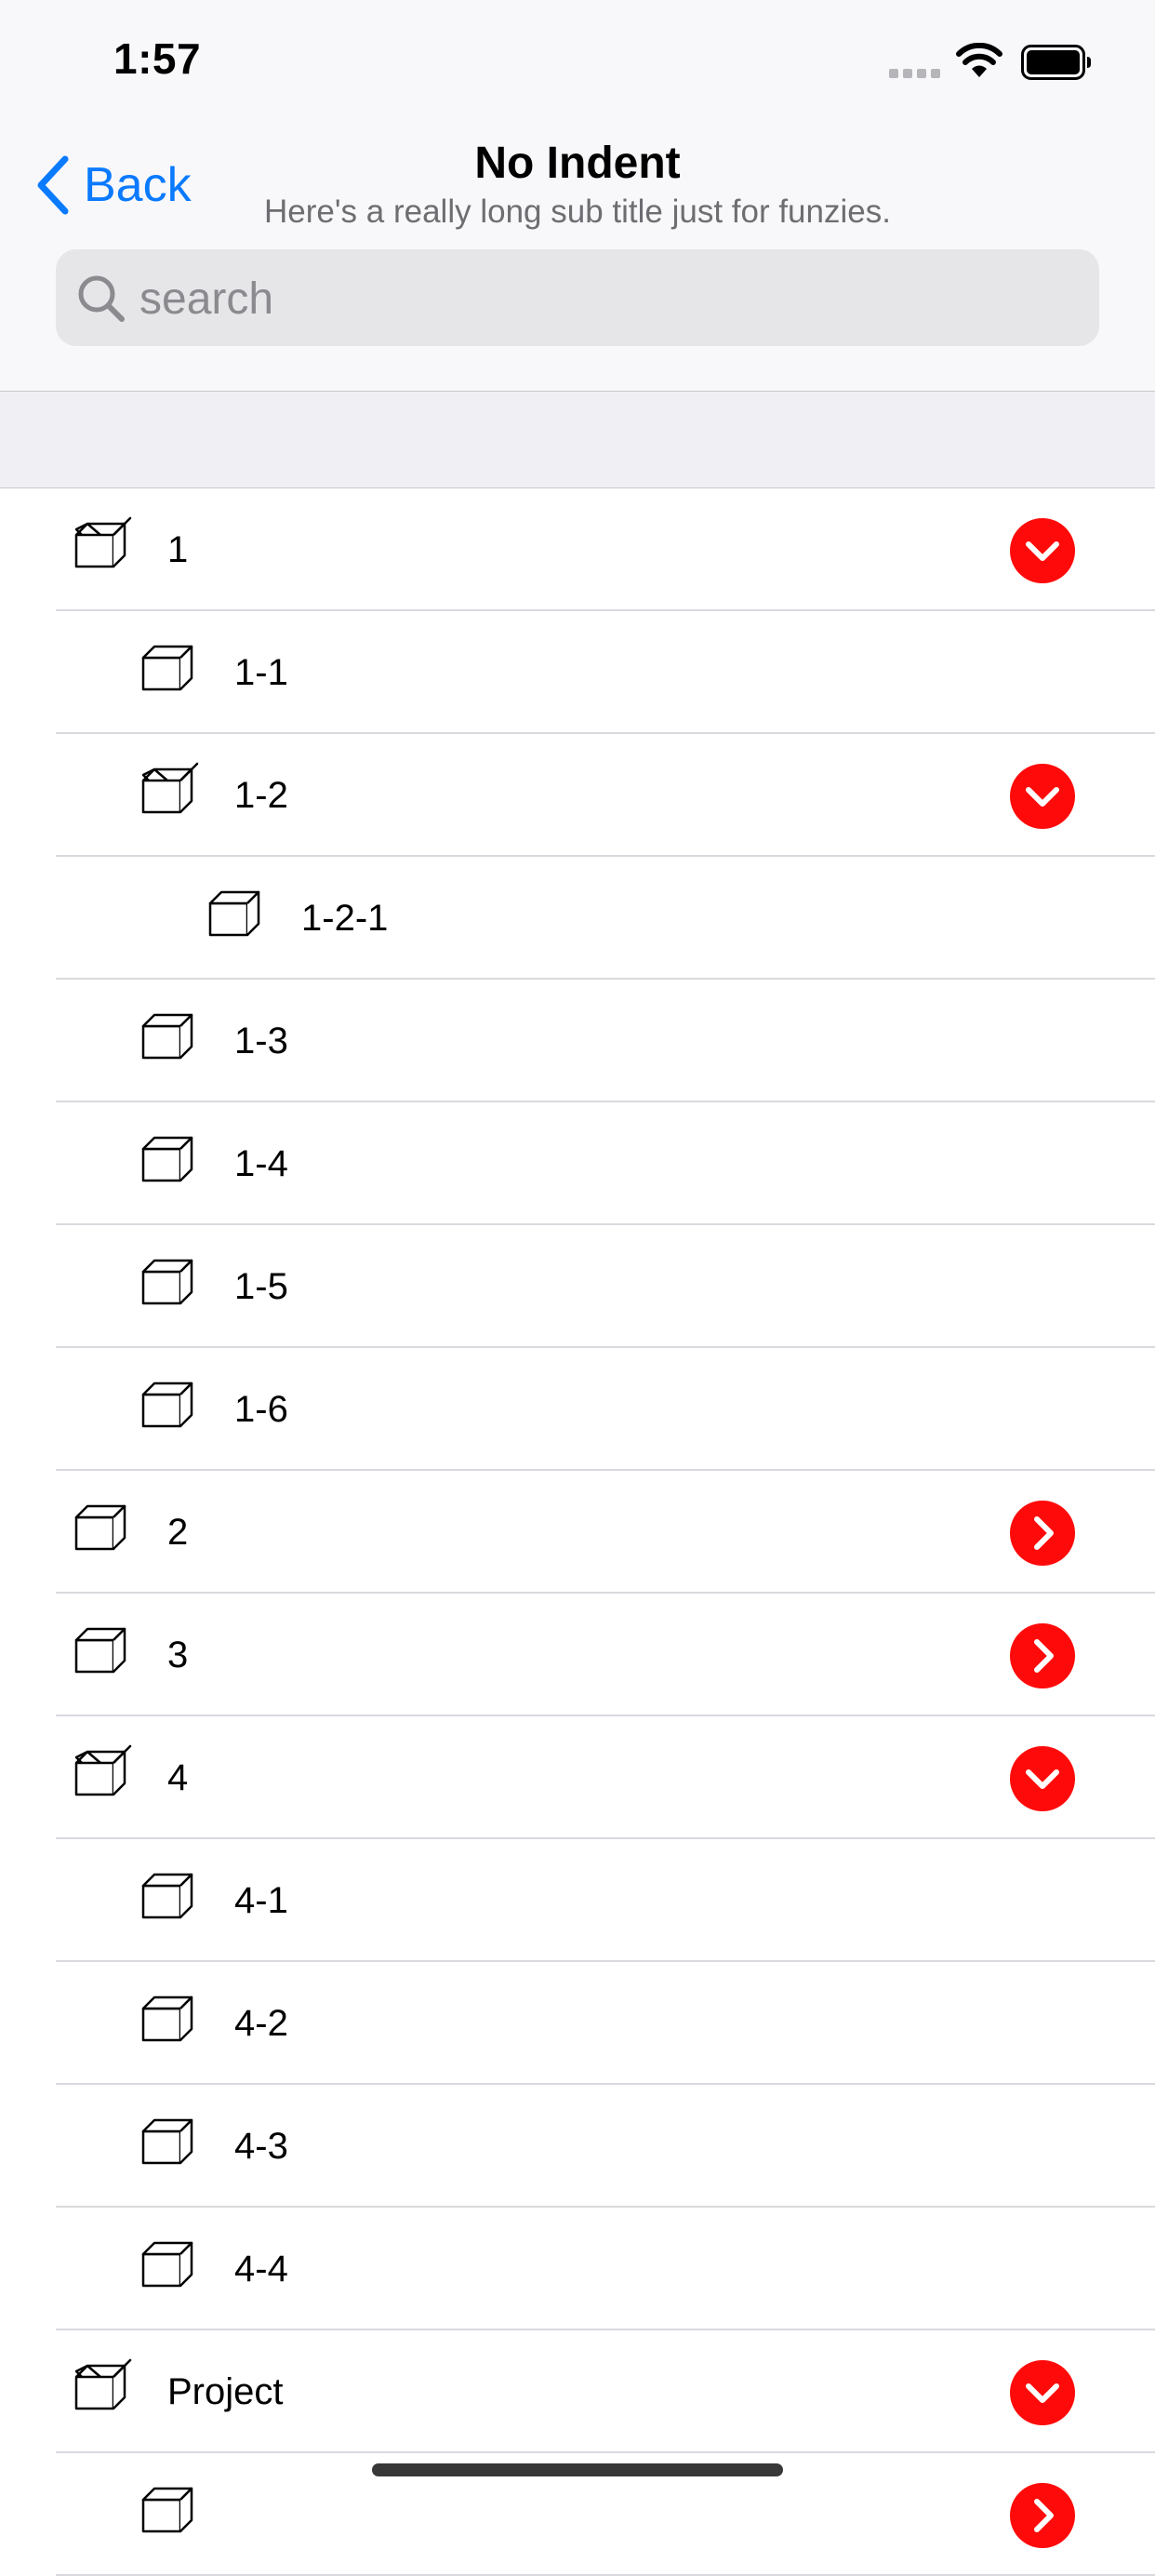 This screenshot has height=2576, width=1155. What do you see at coordinates (261, 795) in the screenshot?
I see `tree-row-label: 1-2` at bounding box center [261, 795].